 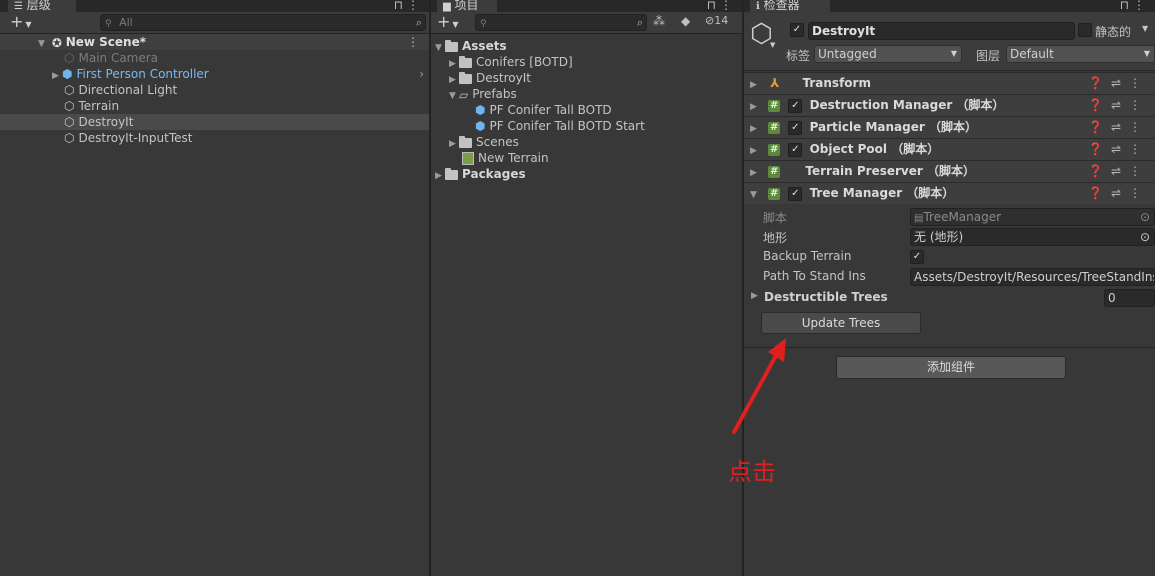 What do you see at coordinates (949, 105) in the screenshot?
I see `component-destruction-manager: ▶ # ✓ Destruction Manager （脚本） ❓⇌⋮` at bounding box center [949, 105].